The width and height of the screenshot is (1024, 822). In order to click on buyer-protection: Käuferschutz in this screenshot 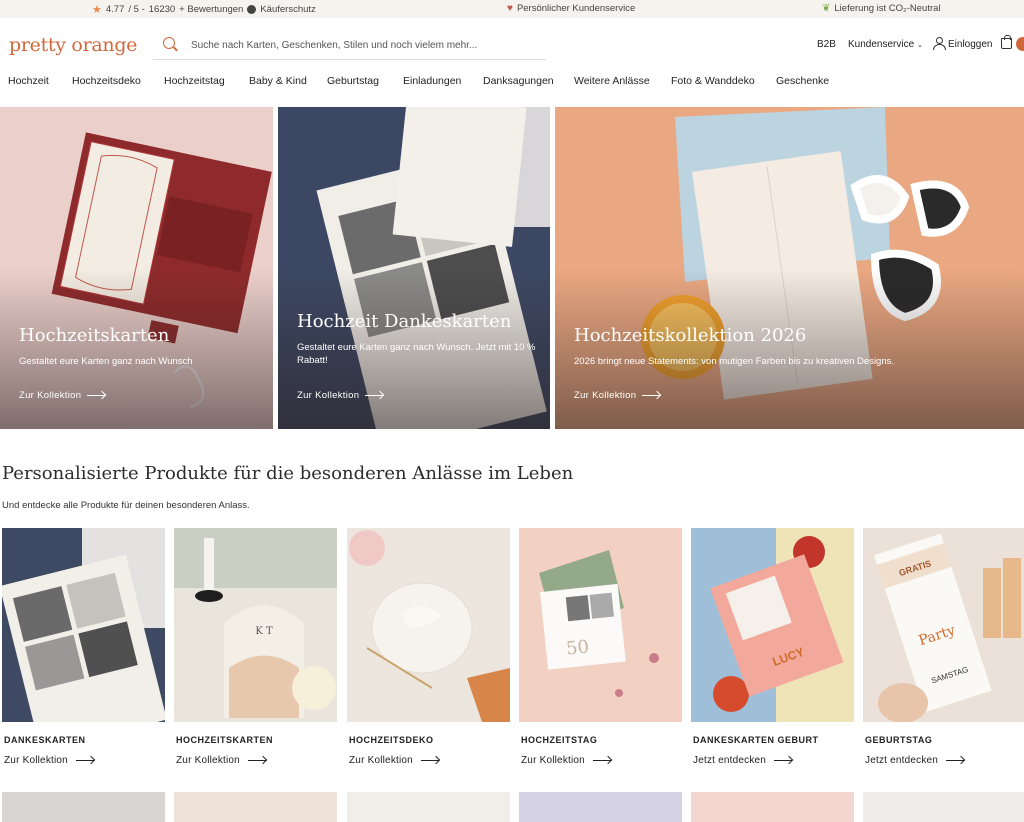, I will do `click(288, 9)`.